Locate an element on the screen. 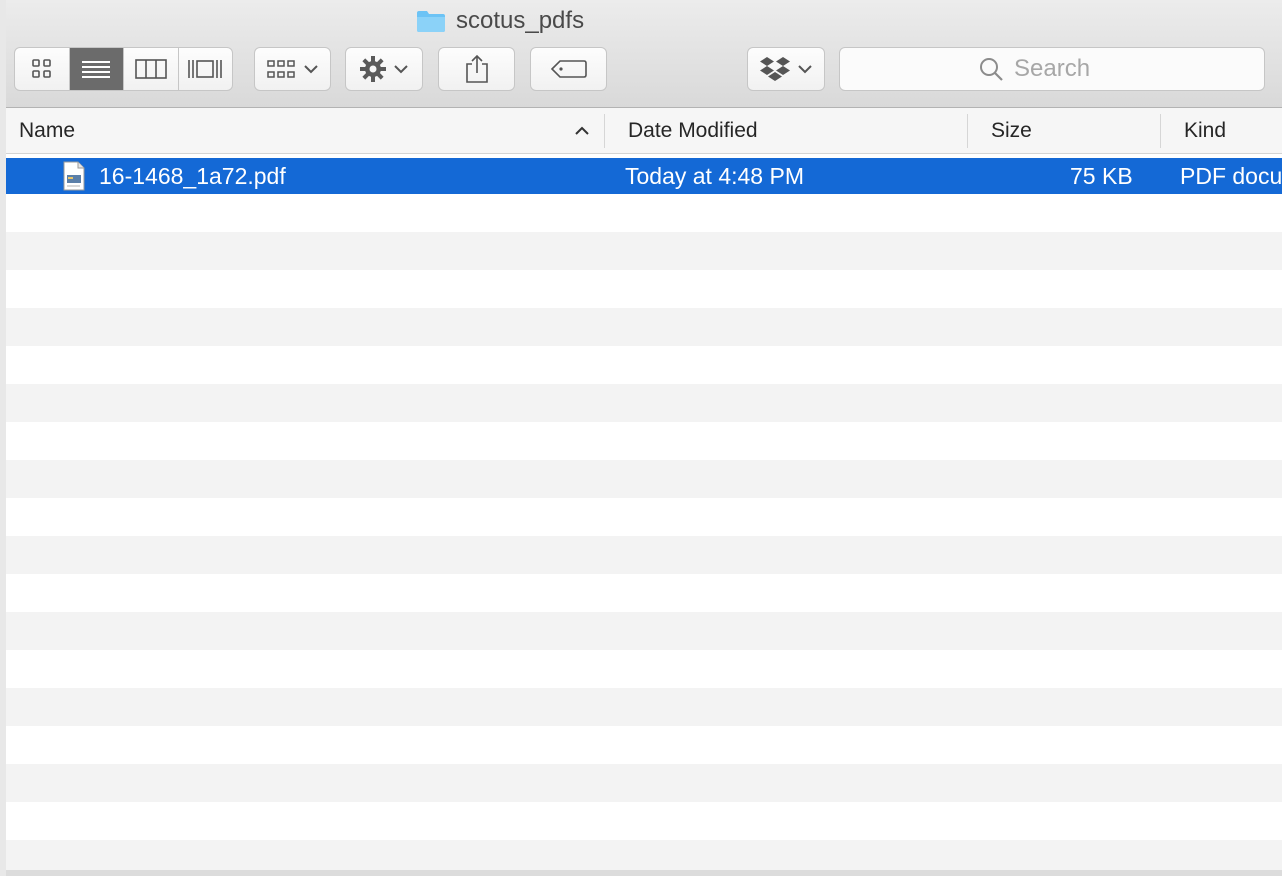  search-icon is located at coordinates (991, 69).